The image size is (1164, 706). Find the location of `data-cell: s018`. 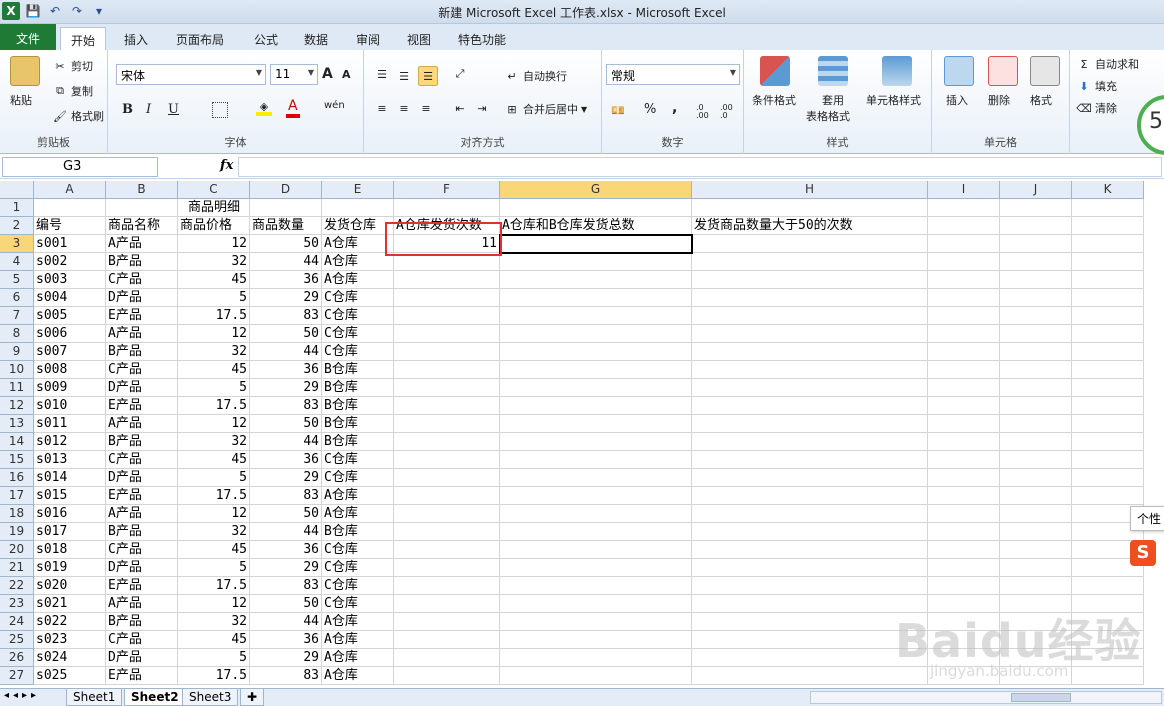

data-cell: s018 is located at coordinates (70, 550).